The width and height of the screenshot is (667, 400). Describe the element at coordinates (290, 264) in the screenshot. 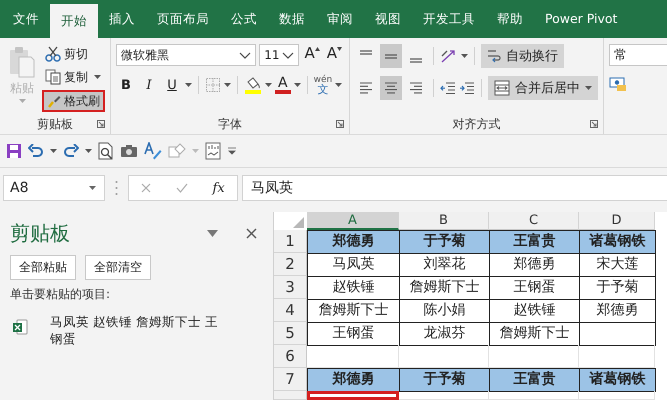

I see `row-header: 2` at that location.